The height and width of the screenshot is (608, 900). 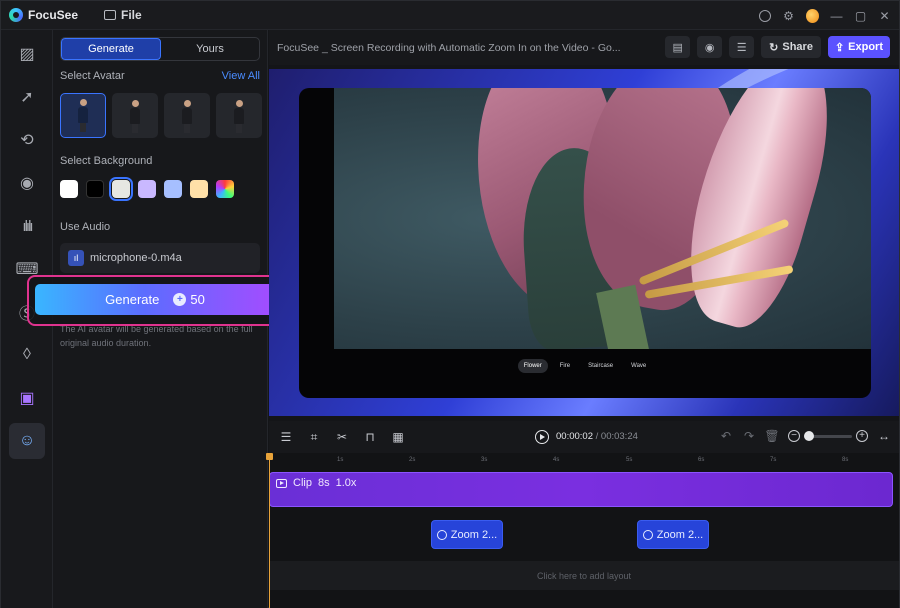 I want to click on ruler-tick: 8s, so click(x=845, y=460).